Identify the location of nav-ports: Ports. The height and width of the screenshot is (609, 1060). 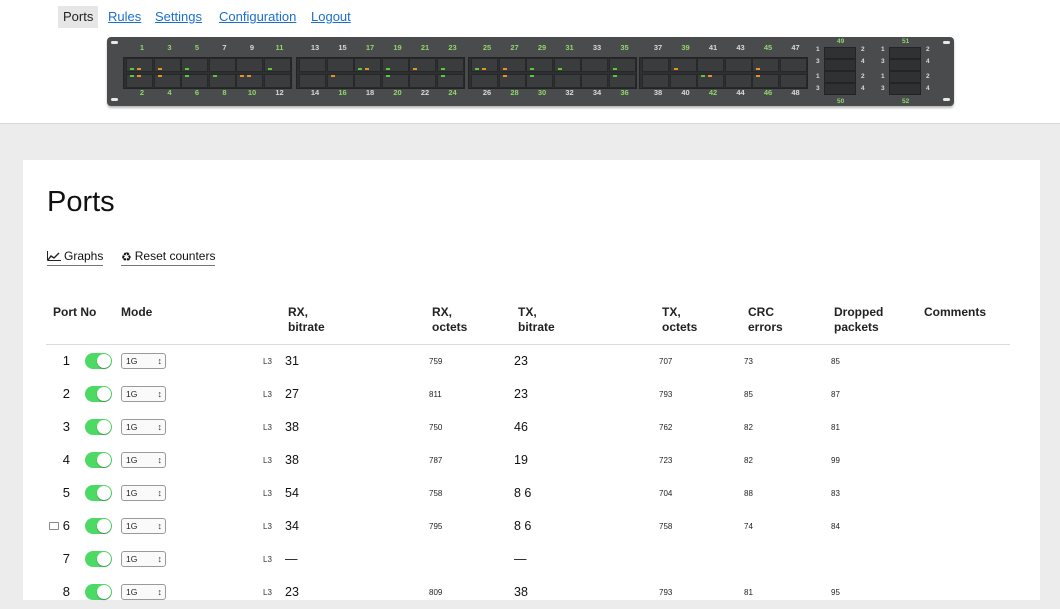
(78, 17).